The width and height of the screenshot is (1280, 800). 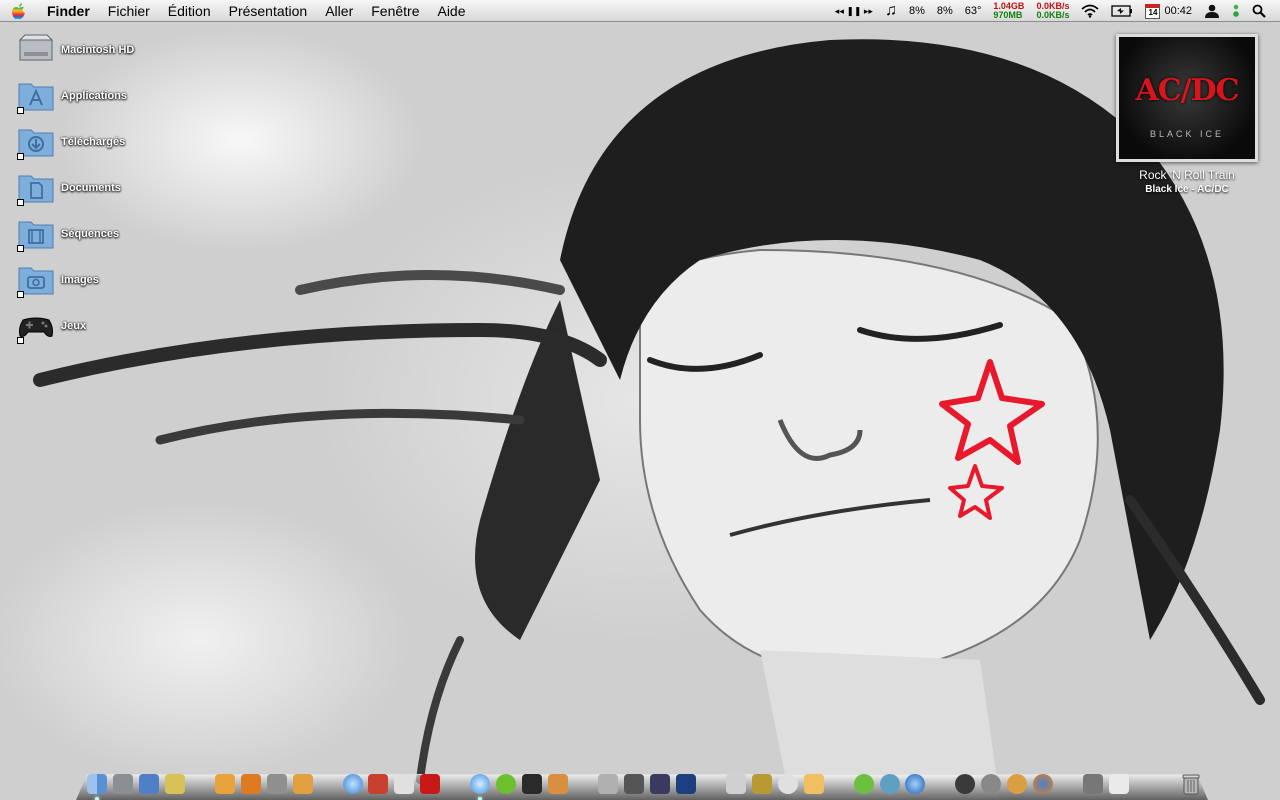 I want to click on wifi-icon, so click(x=1090, y=11).